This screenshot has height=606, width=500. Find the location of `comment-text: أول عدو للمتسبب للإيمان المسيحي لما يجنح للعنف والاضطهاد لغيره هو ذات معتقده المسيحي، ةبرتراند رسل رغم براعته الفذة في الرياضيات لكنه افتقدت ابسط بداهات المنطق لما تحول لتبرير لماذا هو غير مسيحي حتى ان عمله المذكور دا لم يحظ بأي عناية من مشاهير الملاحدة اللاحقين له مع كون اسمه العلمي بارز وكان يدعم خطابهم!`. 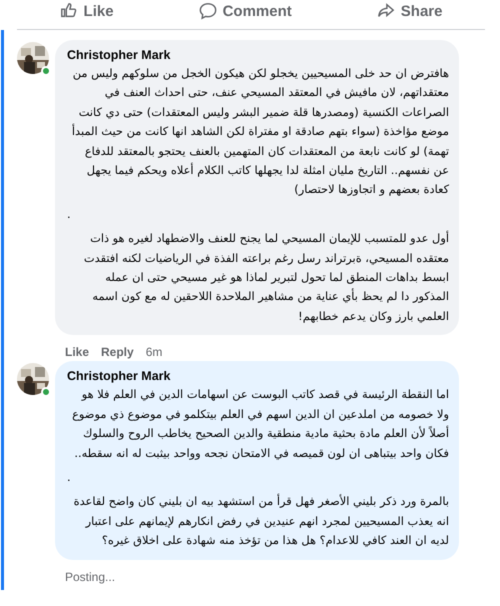

comment-text: أول عدو للمتسبب للإيمان المسيحي لما يجنح للعنف والاضطهاد لغيره هو ذات معتقده المسيحي، ةبرتراند رسل رغم براعته الفذة في الرياضيات لكنه افتقدت ابسط بداهات المنطق لما تحول لتبرير لماذا هو غير مسيحي حتى ان عمله المذكور دا لم يحظ بأي عناية من مشاهير الملاحدة اللاحقين له مع كون اسمه العلمي بارز وكان يدعم خطابهم! is located at coordinates (265, 277).